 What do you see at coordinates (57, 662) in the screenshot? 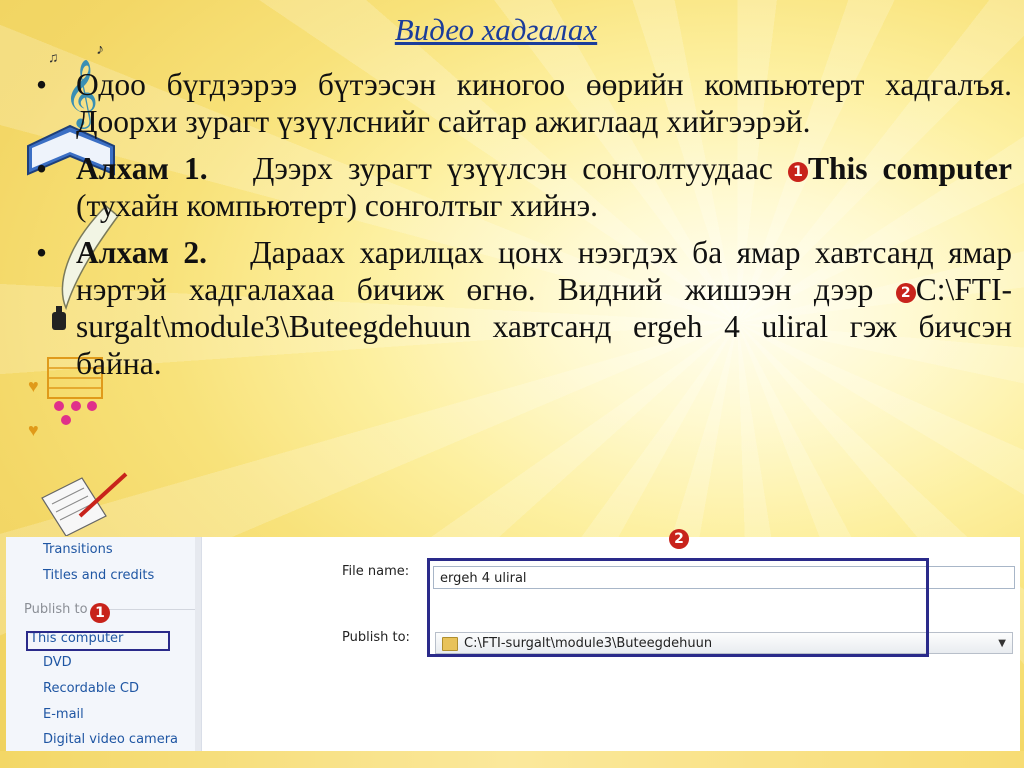
I see `link-dvd: DVD` at bounding box center [57, 662].